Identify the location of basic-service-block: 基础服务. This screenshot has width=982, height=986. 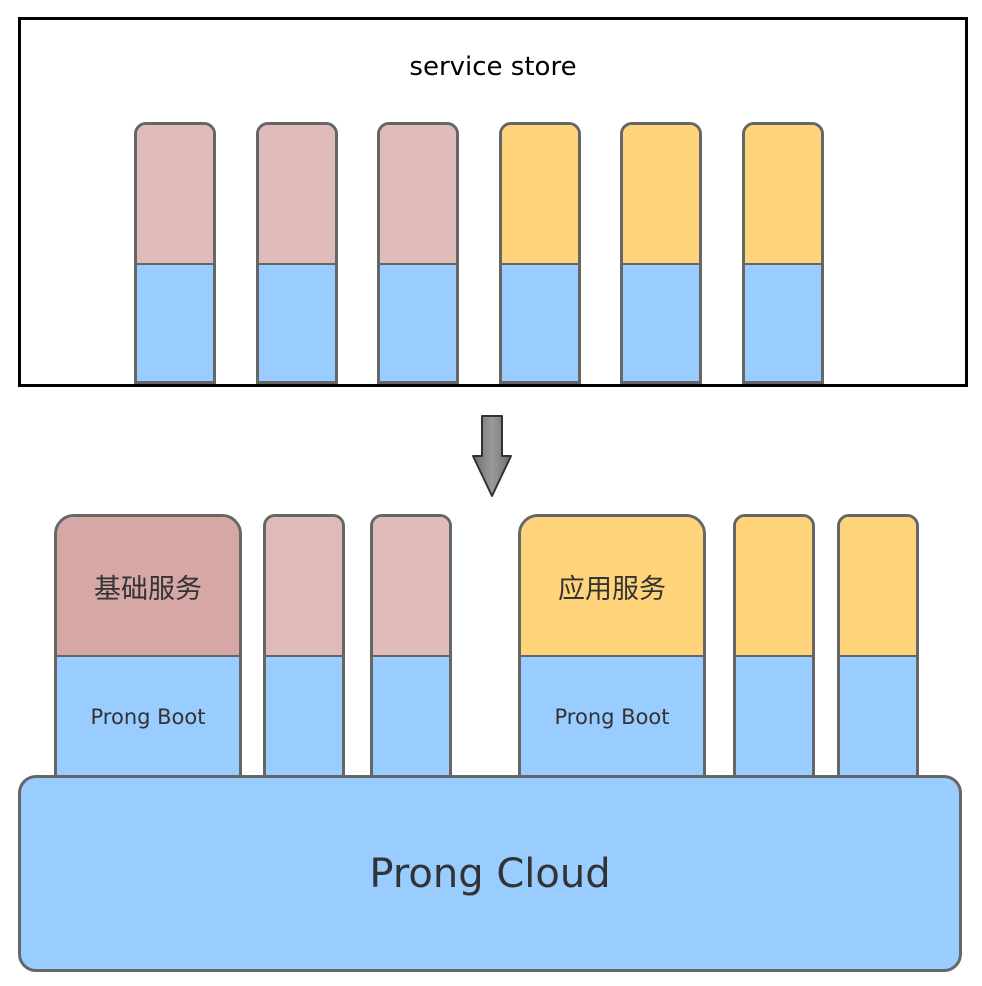
(148, 587).